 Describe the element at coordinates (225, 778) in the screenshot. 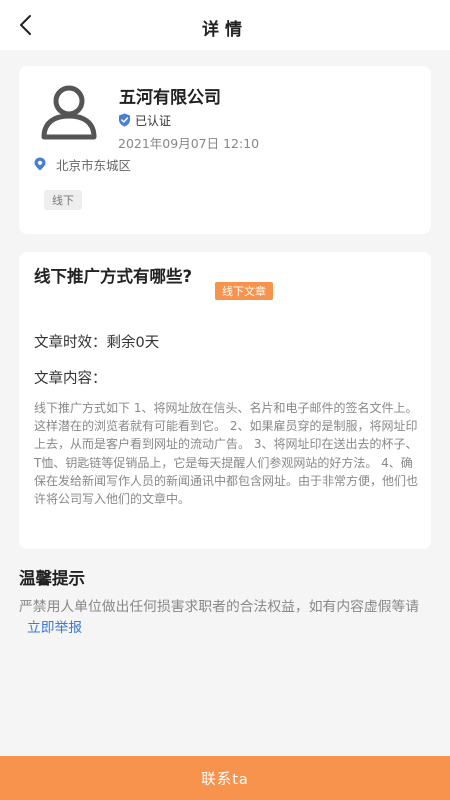

I see `contact-button: 联系ta` at that location.